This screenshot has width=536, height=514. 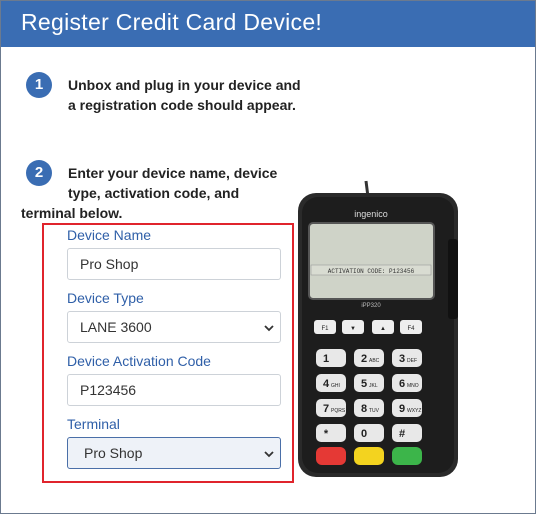 I want to click on key-9-sub: WXYZ, so click(x=414, y=411).